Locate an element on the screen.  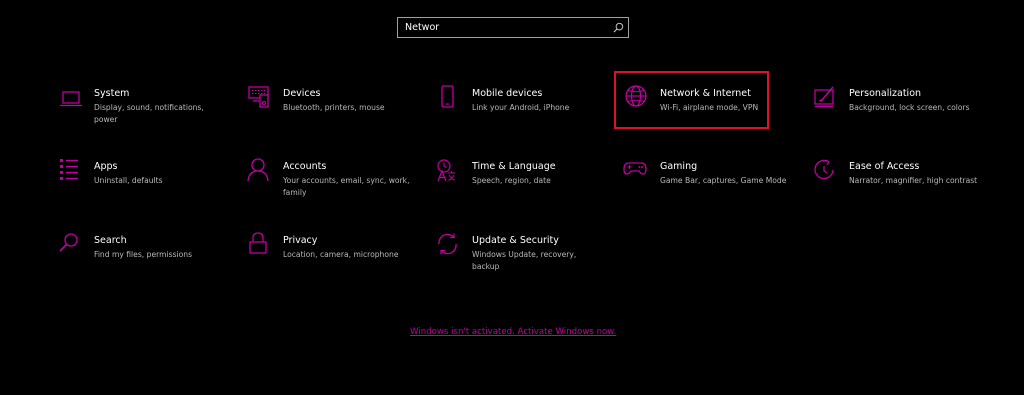
highlight-box is located at coordinates (691, 100).